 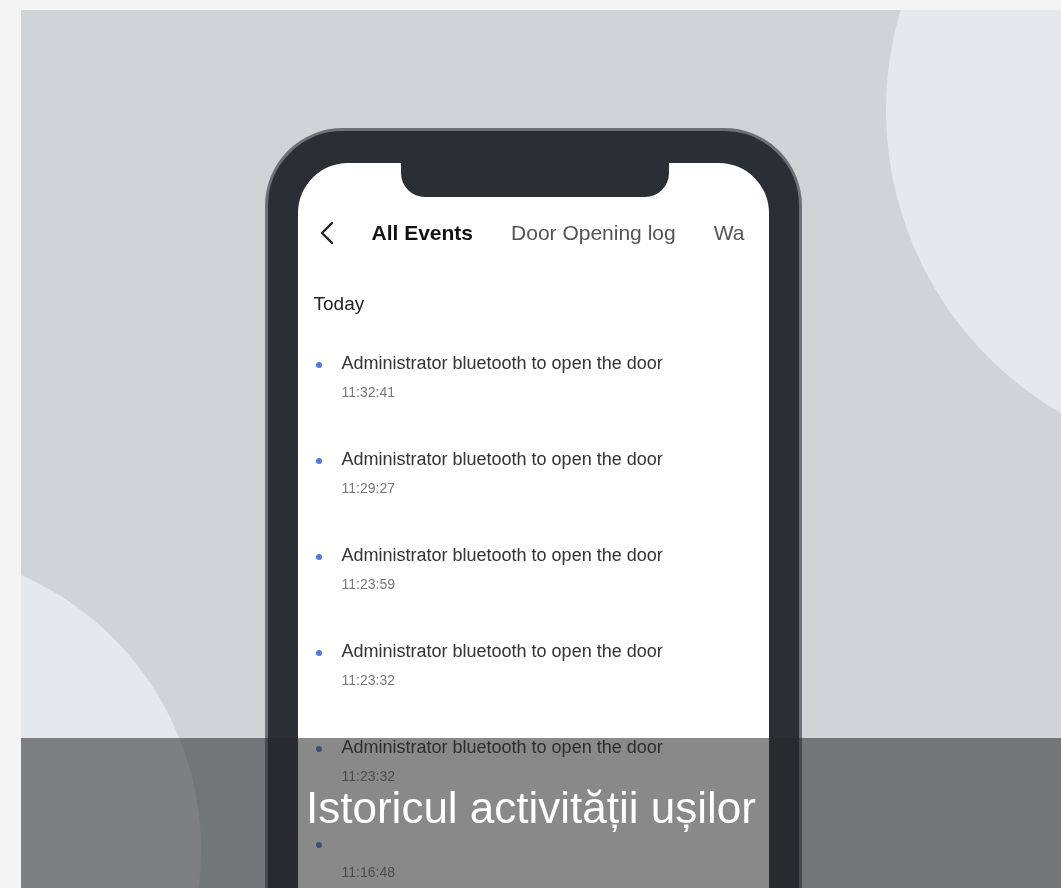 What do you see at coordinates (368, 872) in the screenshot?
I see `event-time: 11:16:48` at bounding box center [368, 872].